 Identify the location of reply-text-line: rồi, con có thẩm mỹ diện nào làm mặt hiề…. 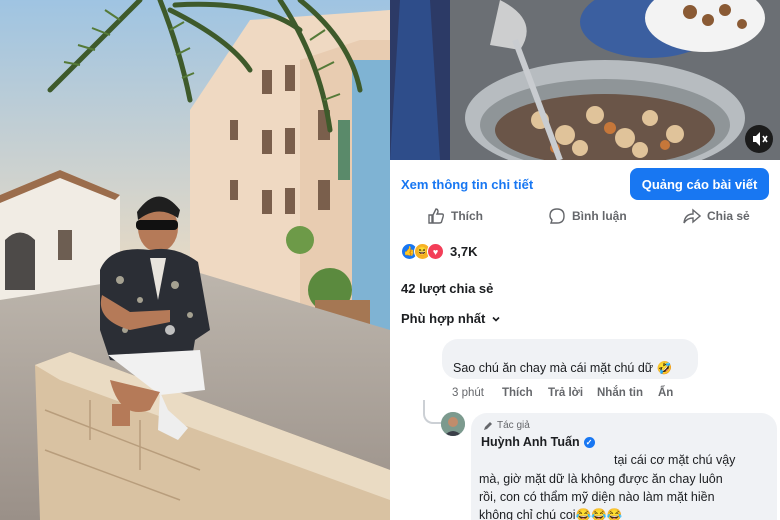
(597, 497).